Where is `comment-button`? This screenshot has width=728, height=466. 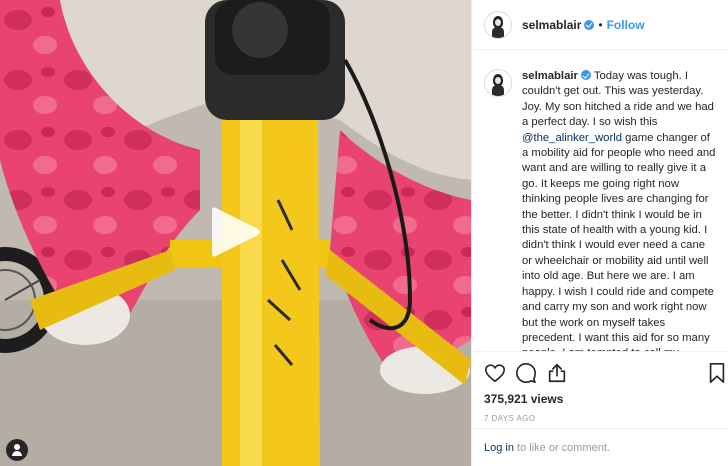
comment-button is located at coordinates (526, 373).